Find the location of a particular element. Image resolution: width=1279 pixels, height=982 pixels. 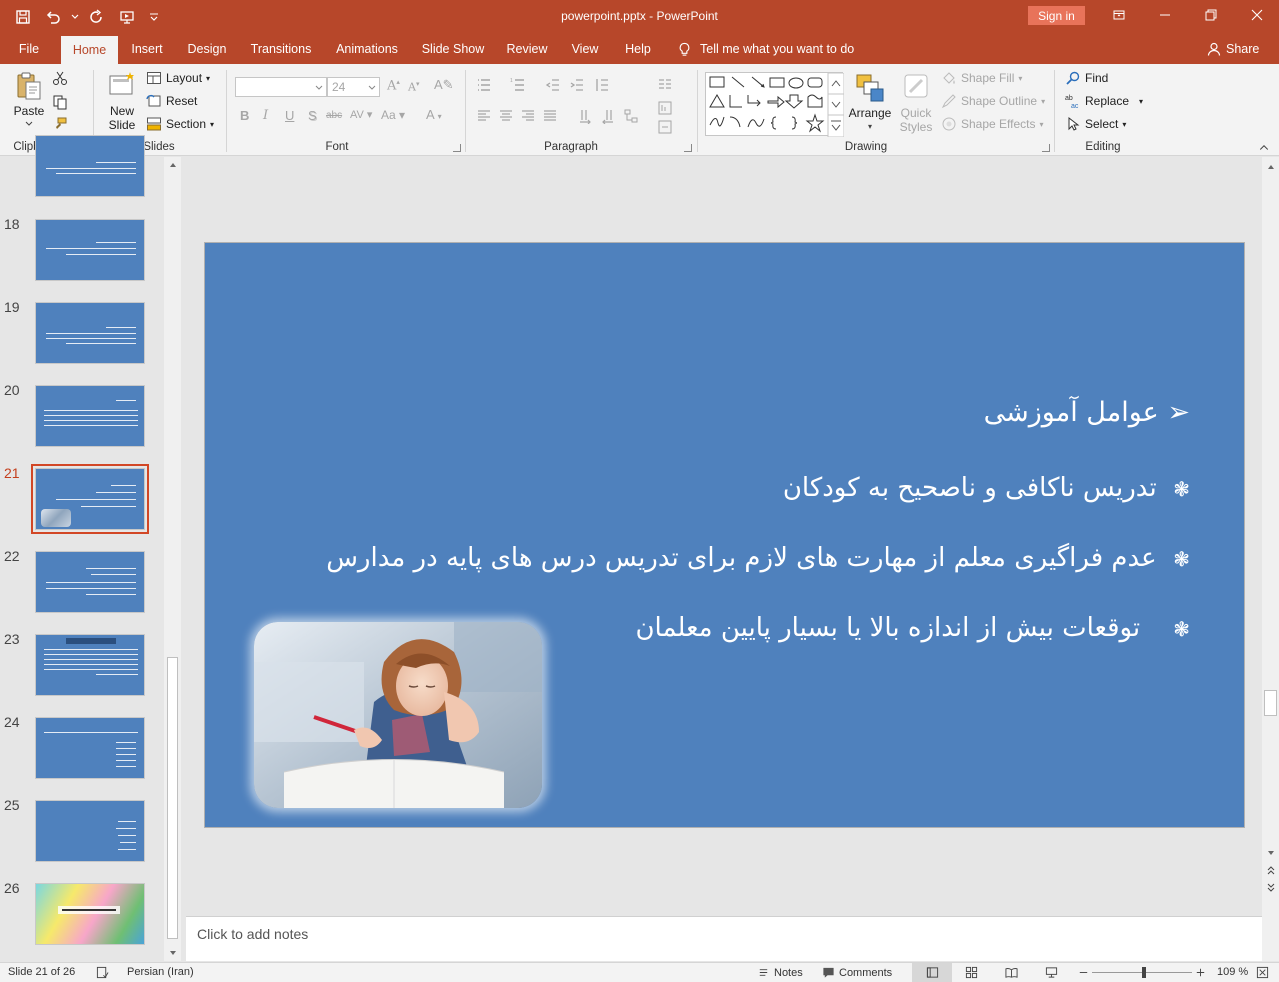

rectangle-shape is located at coordinates (777, 82).